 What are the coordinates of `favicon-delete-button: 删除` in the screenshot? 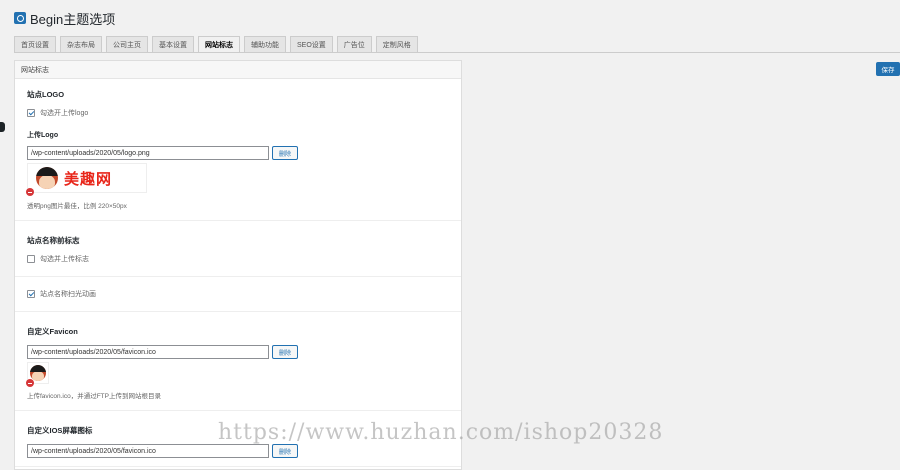 It's located at (285, 352).